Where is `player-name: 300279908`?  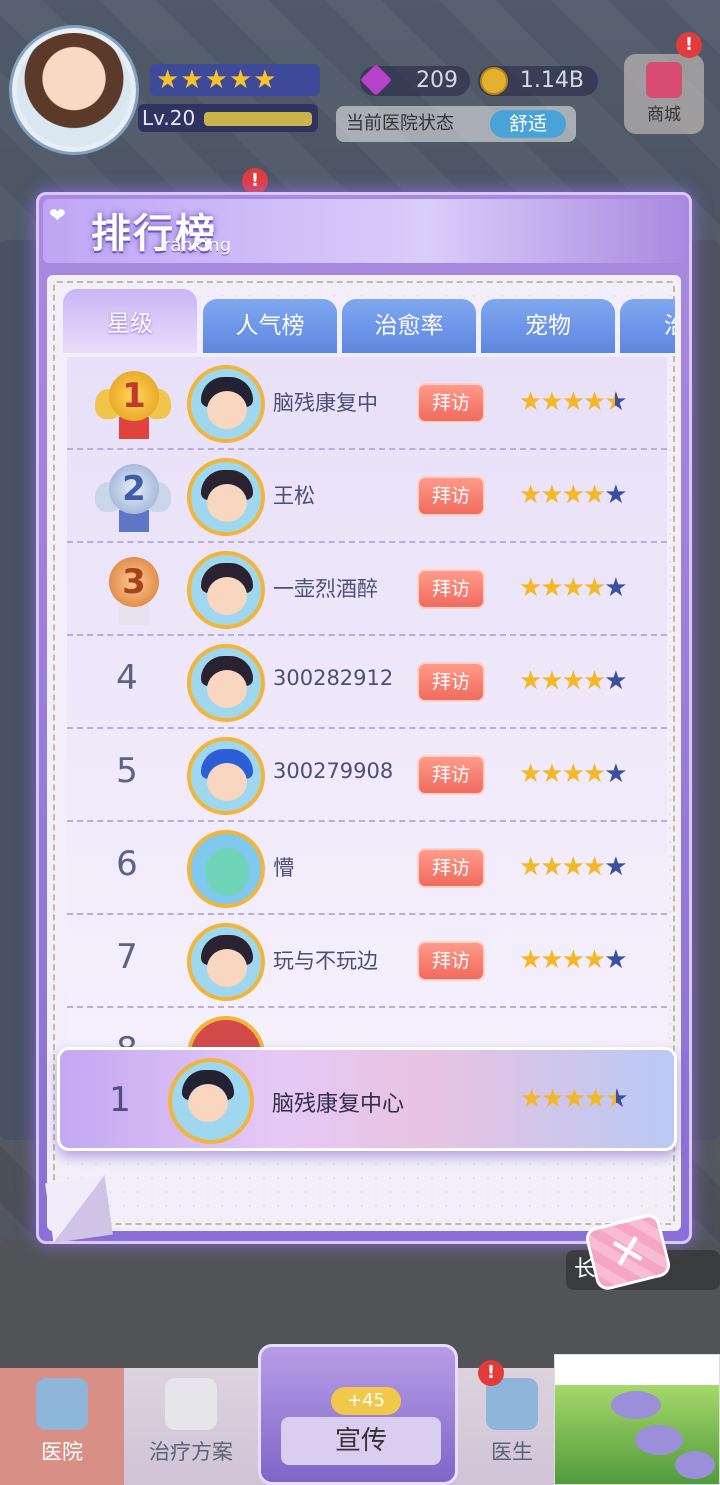 player-name: 300279908 is located at coordinates (333, 771).